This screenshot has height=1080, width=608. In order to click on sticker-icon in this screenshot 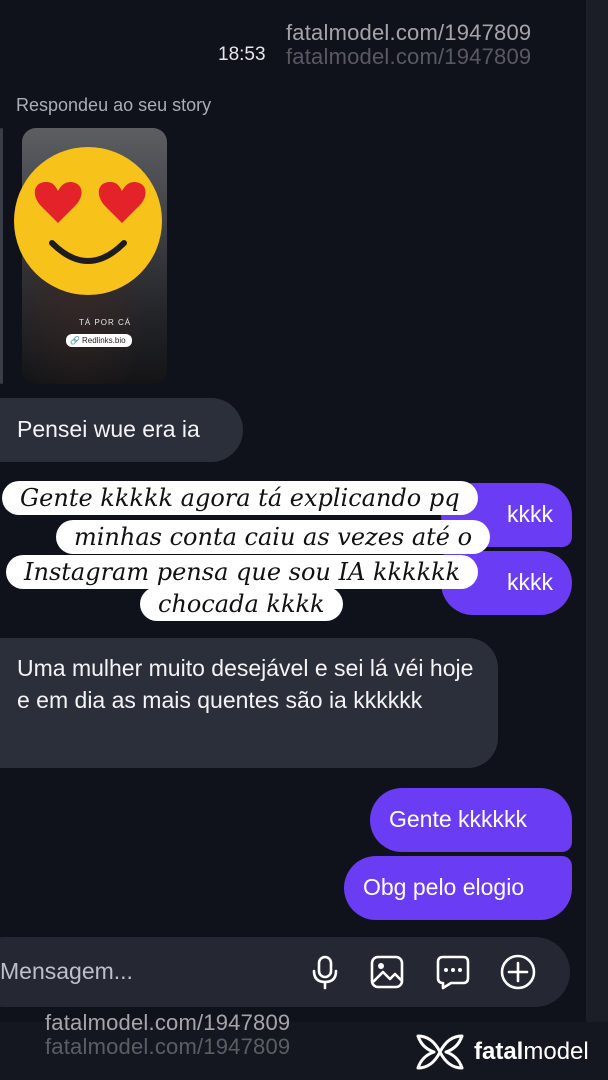, I will do `click(453, 972)`.